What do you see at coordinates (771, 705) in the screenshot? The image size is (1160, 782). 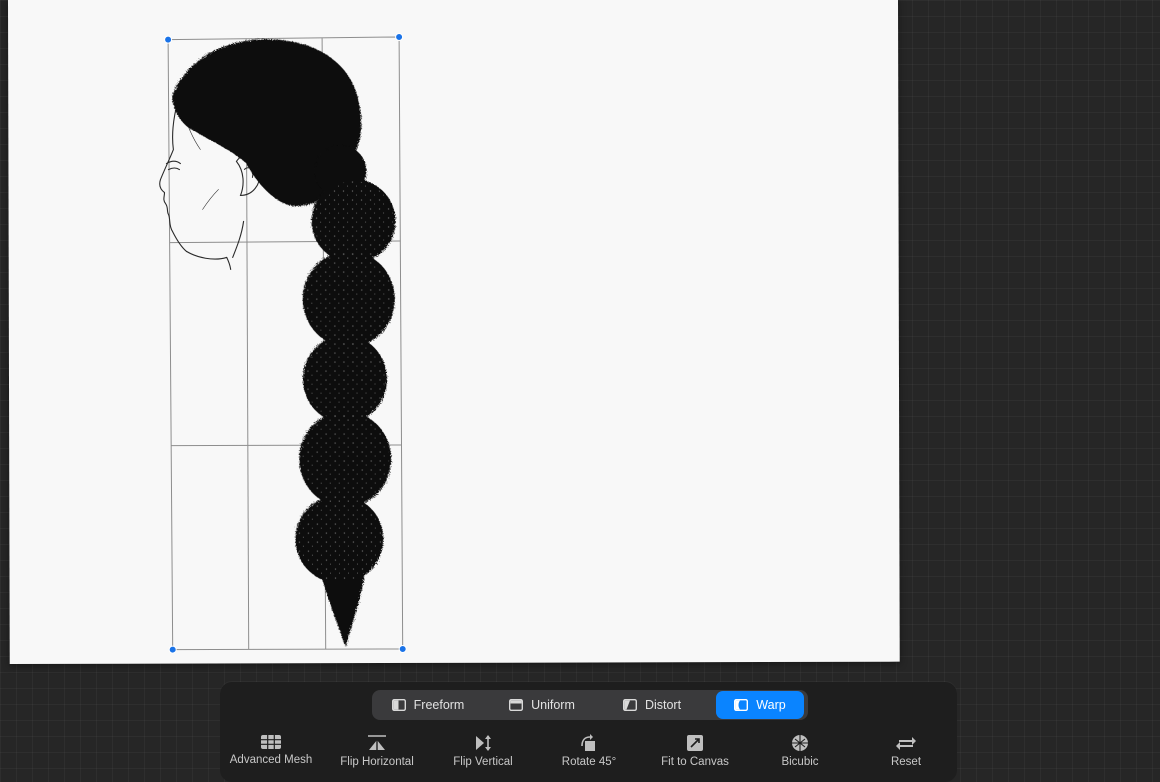 I see `mode-warp-label: Warp` at bounding box center [771, 705].